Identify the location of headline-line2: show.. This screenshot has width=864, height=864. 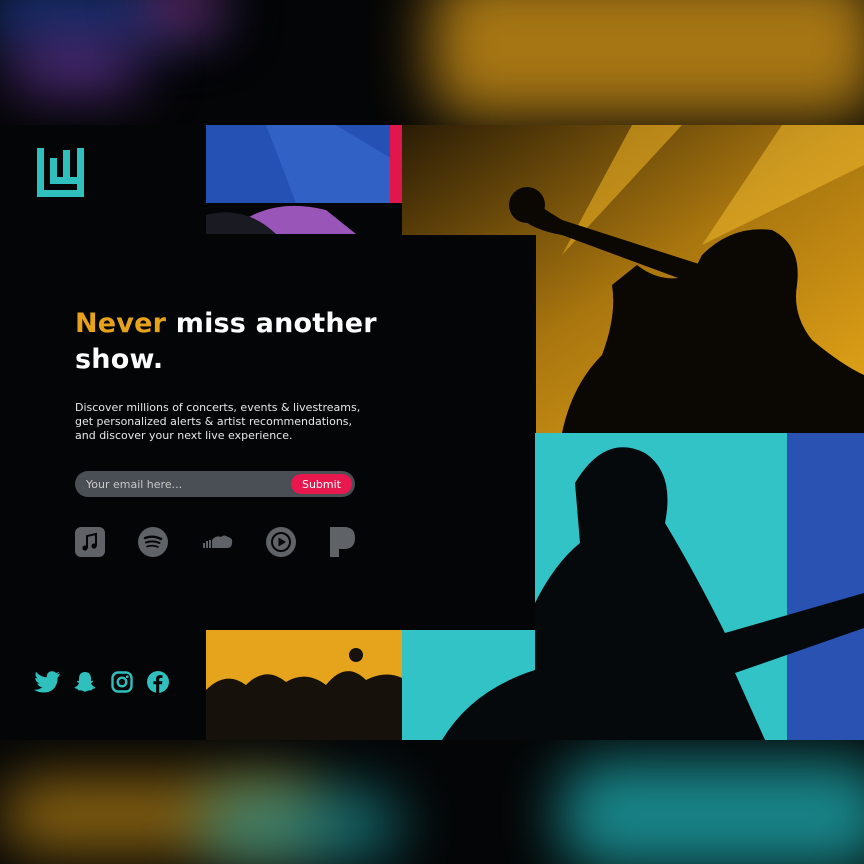
(119, 359).